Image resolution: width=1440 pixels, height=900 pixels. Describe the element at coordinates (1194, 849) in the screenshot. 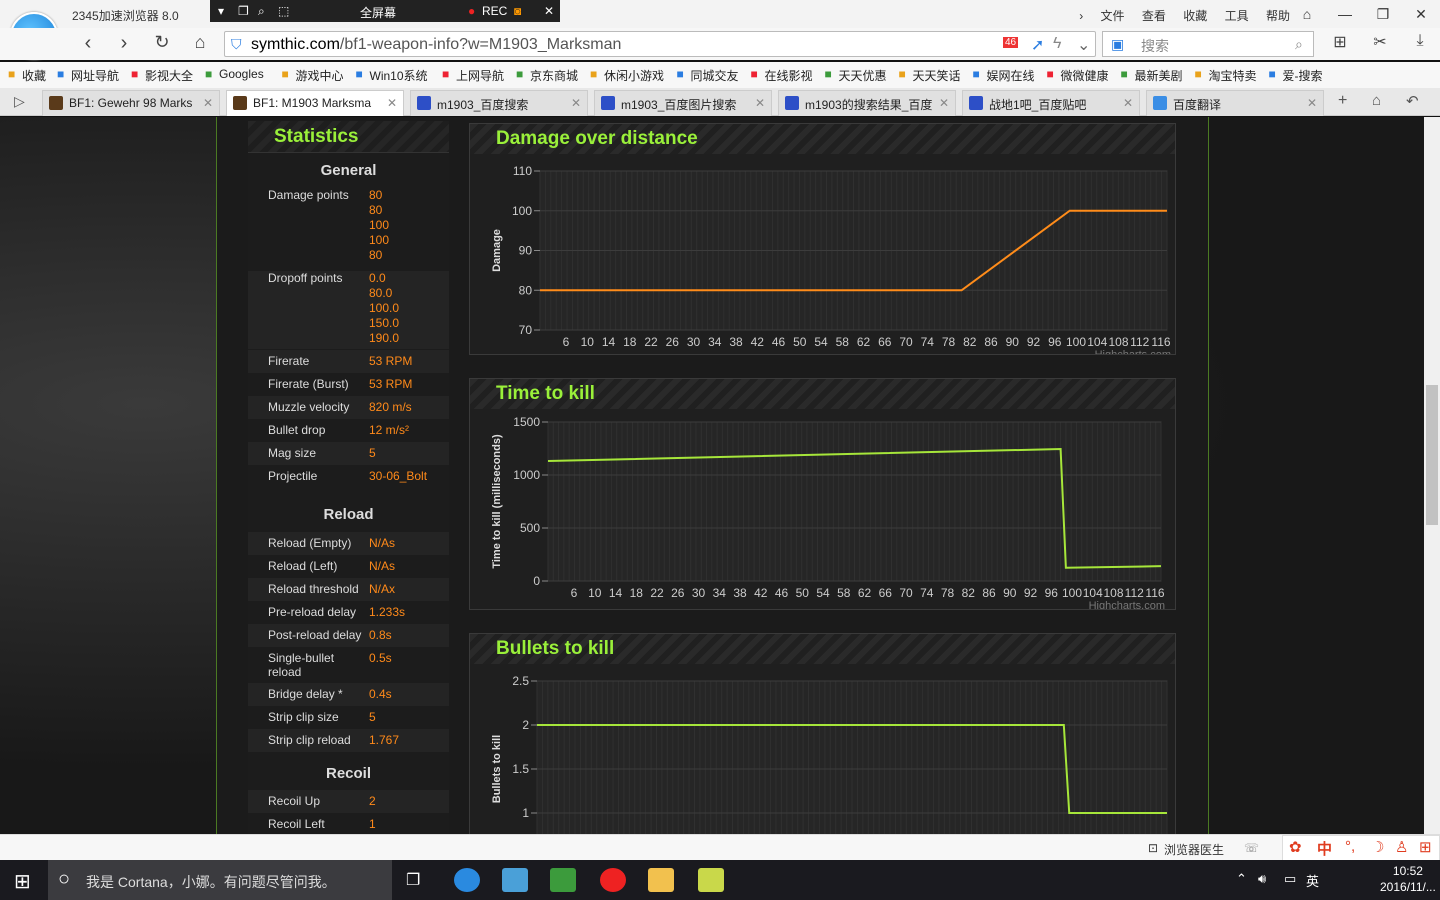

I see `browser-doctor-label: 浏览器医生` at that location.